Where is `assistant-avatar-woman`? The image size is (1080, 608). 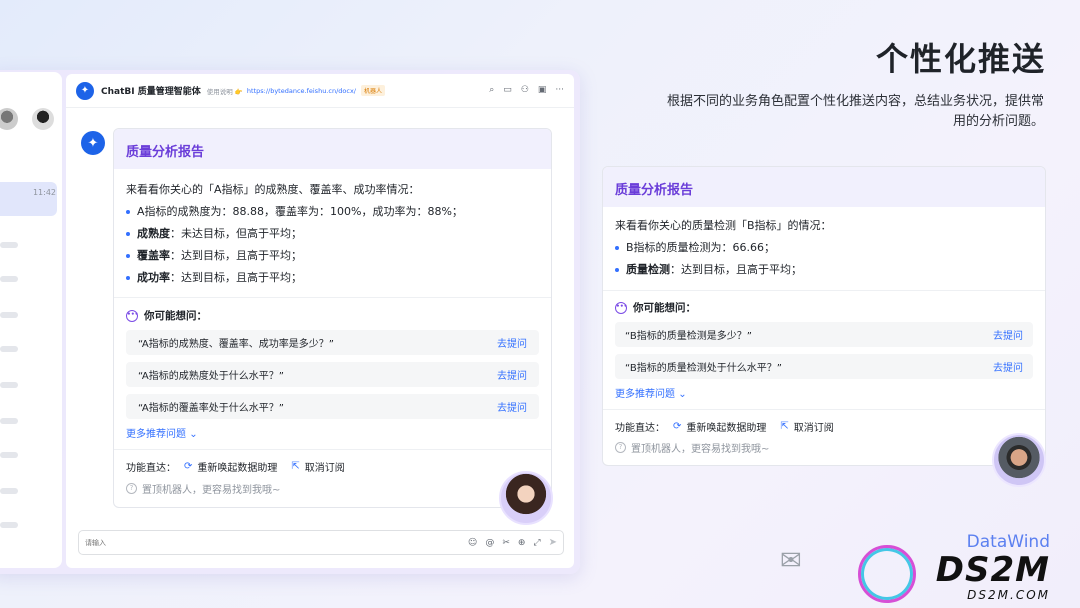
assistant-avatar-woman is located at coordinates (526, 498).